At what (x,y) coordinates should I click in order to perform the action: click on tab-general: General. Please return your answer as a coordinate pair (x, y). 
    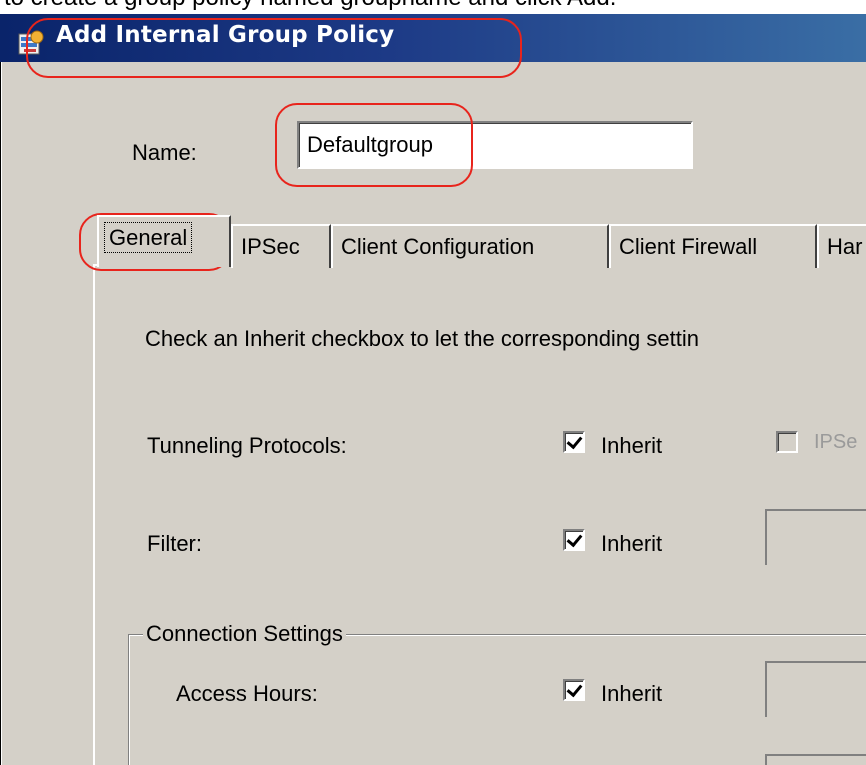
    Looking at the image, I should click on (164, 241).